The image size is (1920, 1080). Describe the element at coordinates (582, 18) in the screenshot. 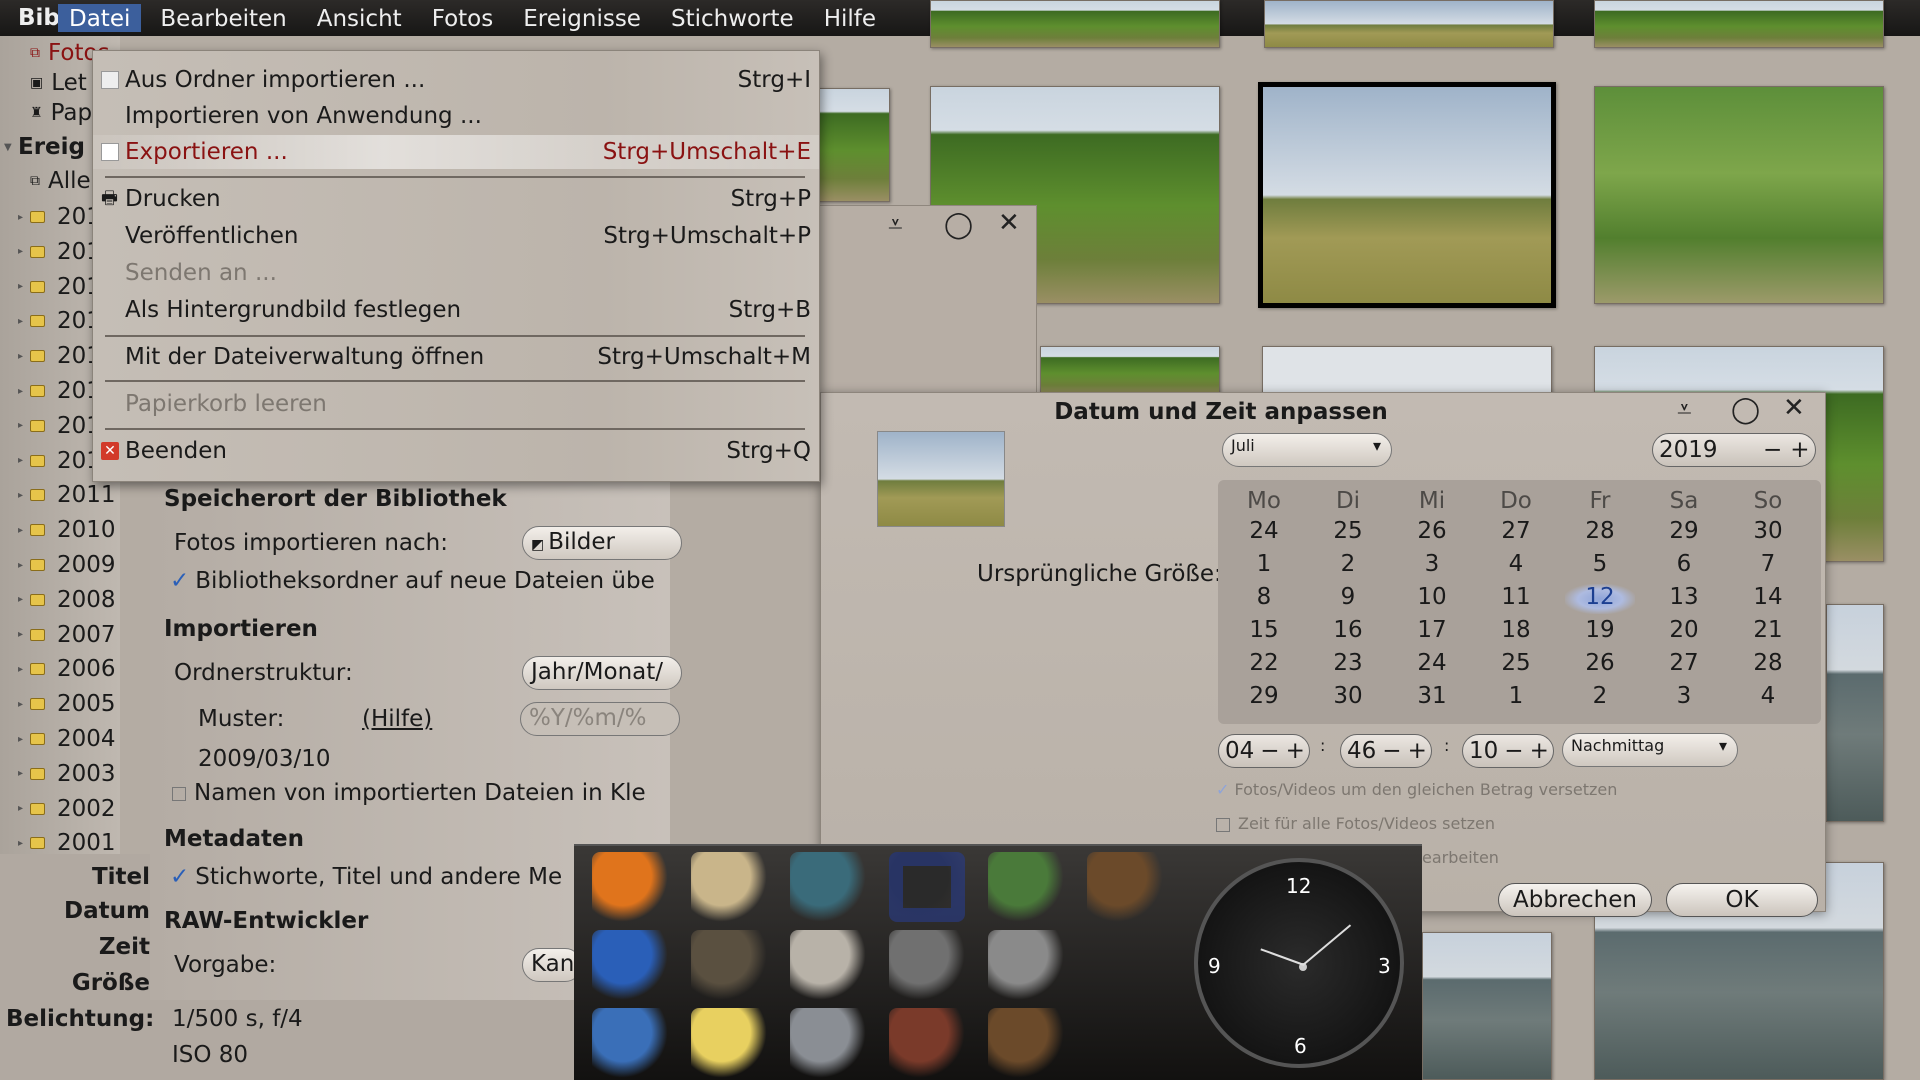

I see `menu-ereignisse: Ereignisse` at that location.